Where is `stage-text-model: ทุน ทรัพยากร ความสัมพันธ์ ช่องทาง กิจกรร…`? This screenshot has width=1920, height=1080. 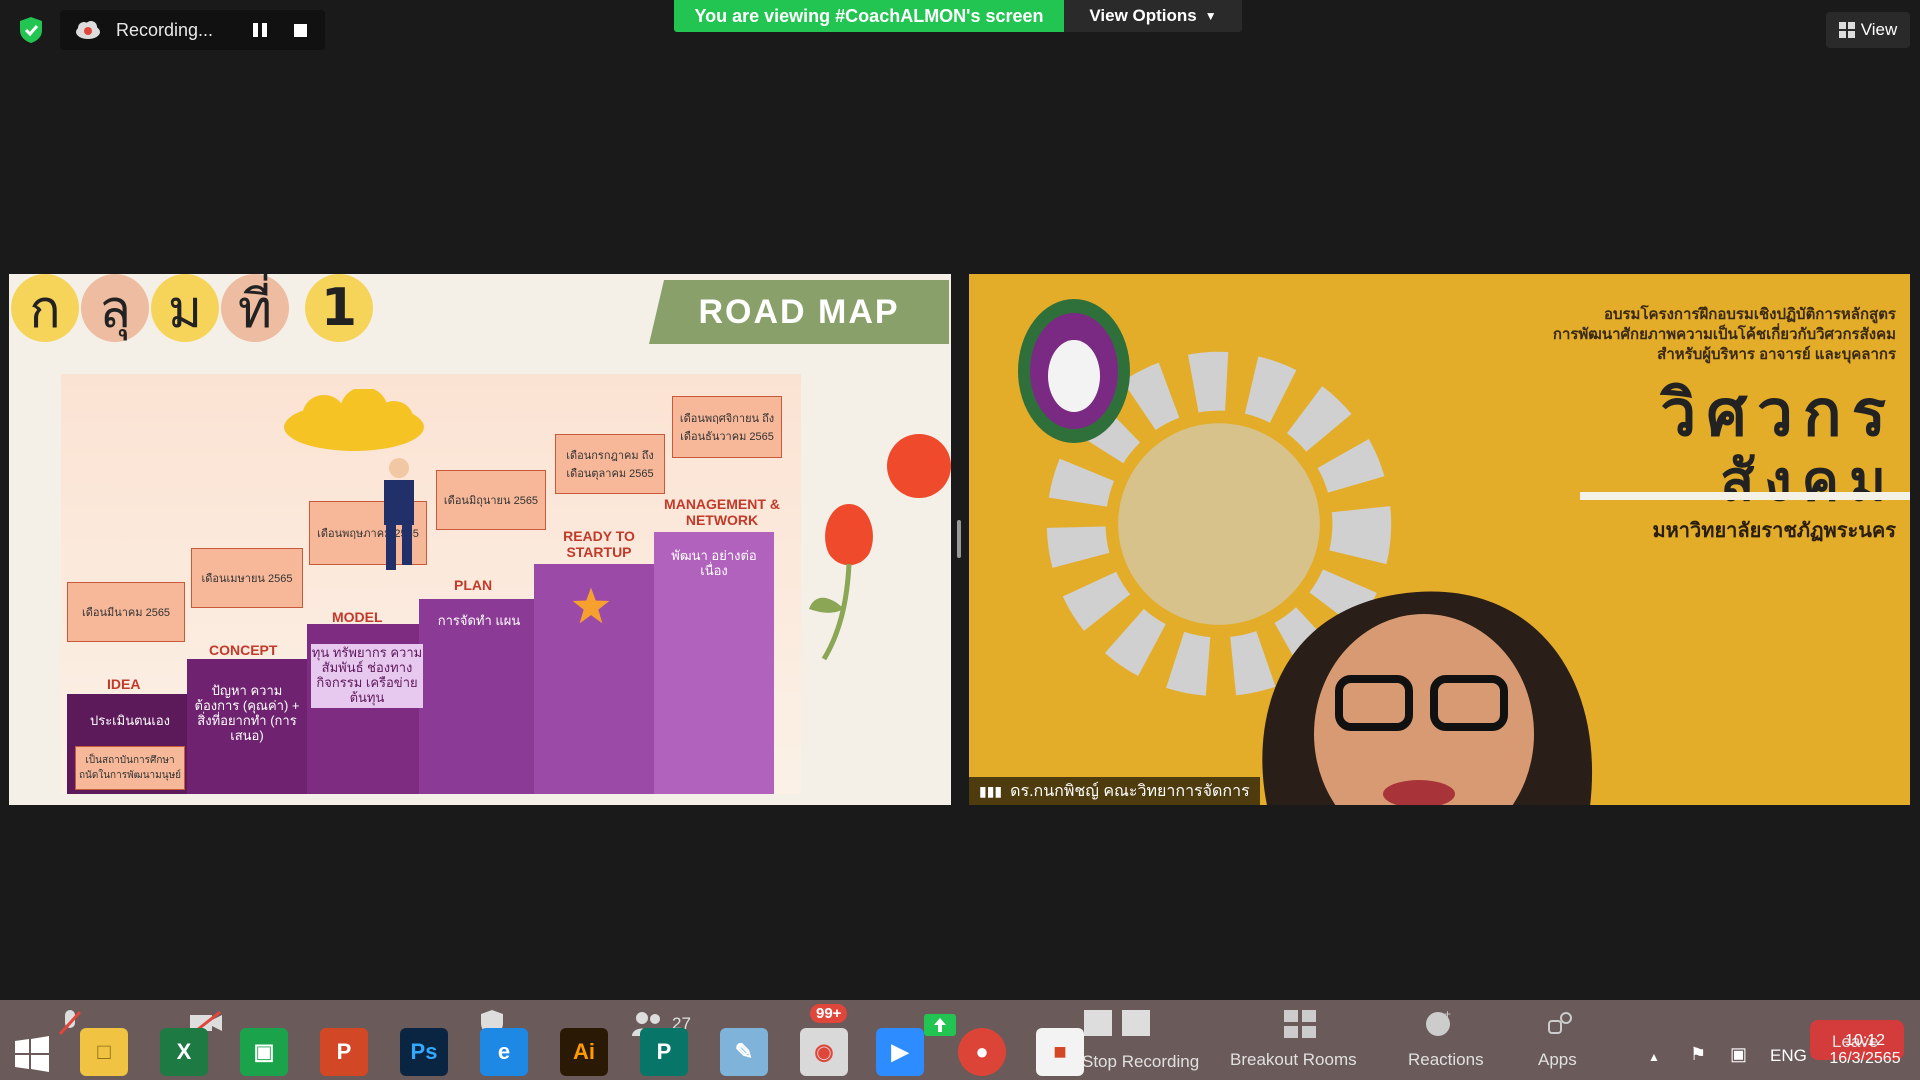
stage-text-model: ทุน ทรัพยากร ความสัมพันธ์ ช่องทาง กิจกรร… is located at coordinates (367, 676).